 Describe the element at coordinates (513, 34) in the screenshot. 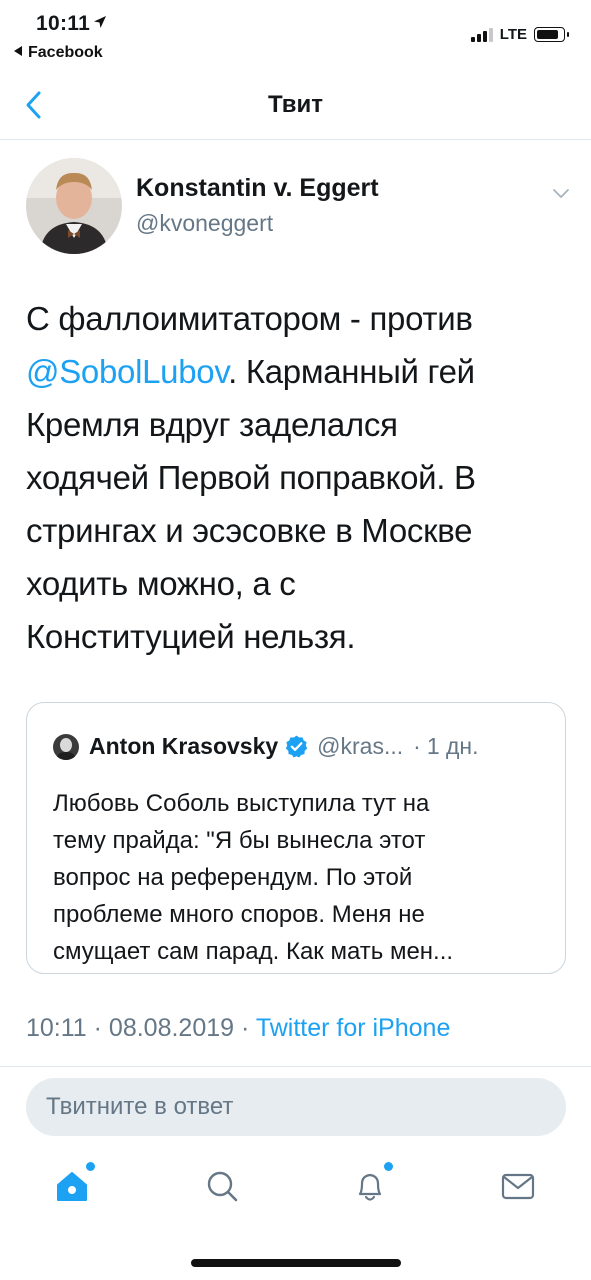

I see `network-label: LTE` at that location.